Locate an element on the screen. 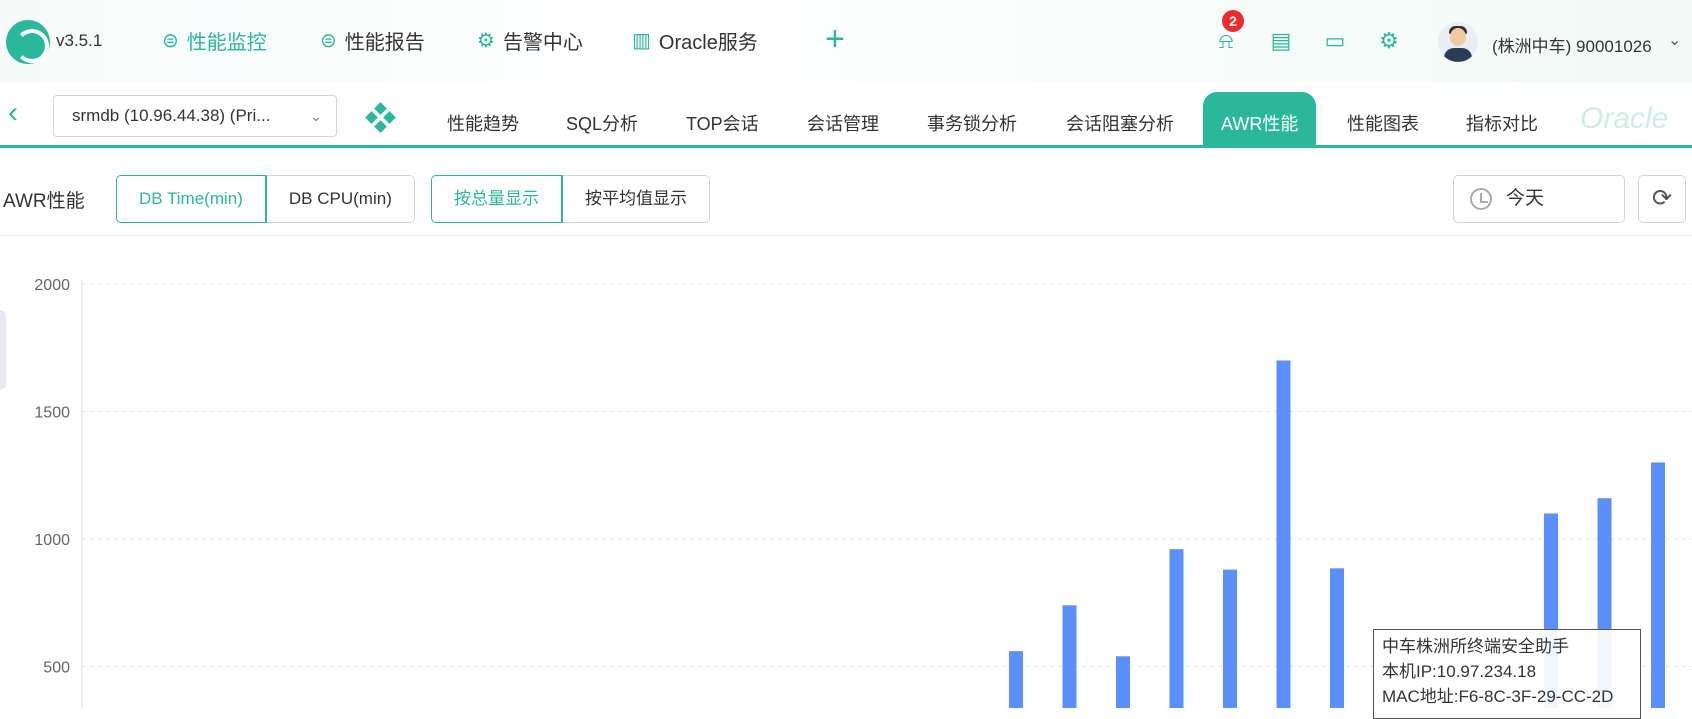 The height and width of the screenshot is (719, 1692). app-logo is located at coordinates (28, 42).